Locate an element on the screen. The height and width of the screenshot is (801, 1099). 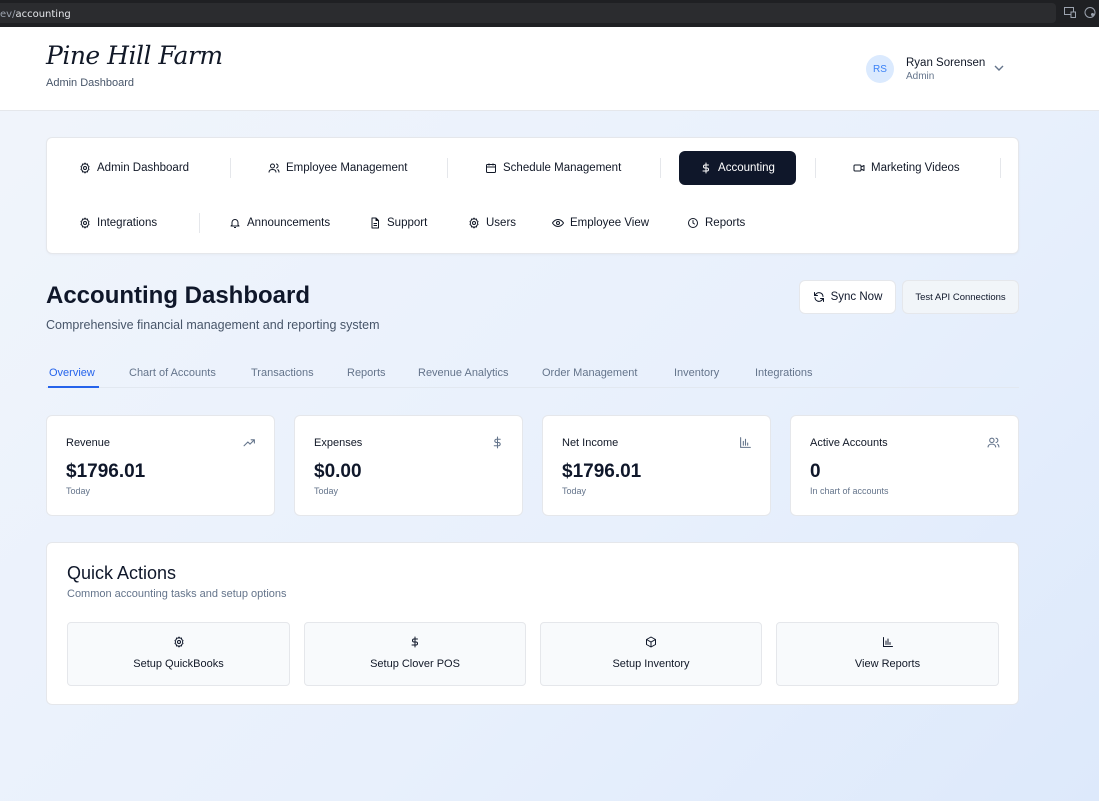
tab-integrations: Integrations is located at coordinates (783, 373).